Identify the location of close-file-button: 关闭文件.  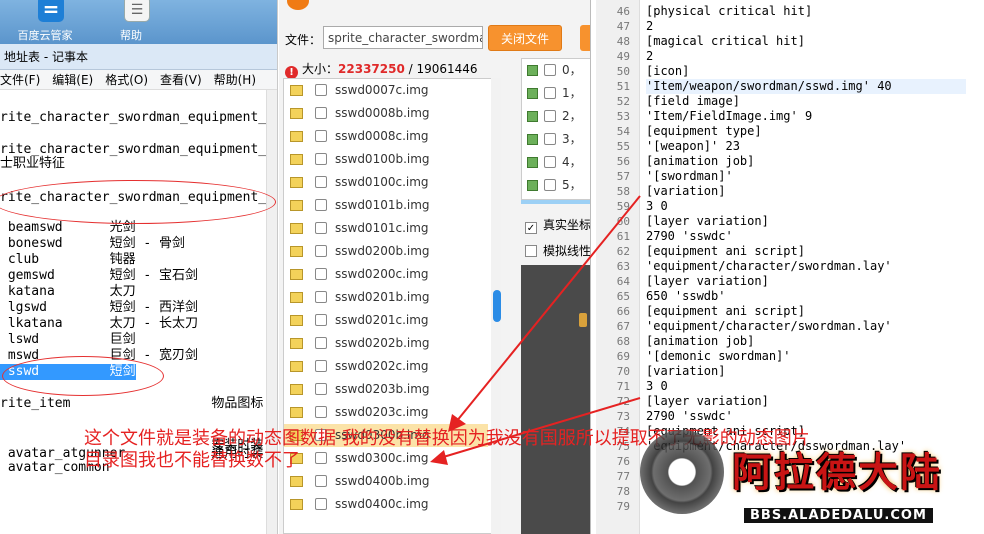
(525, 38).